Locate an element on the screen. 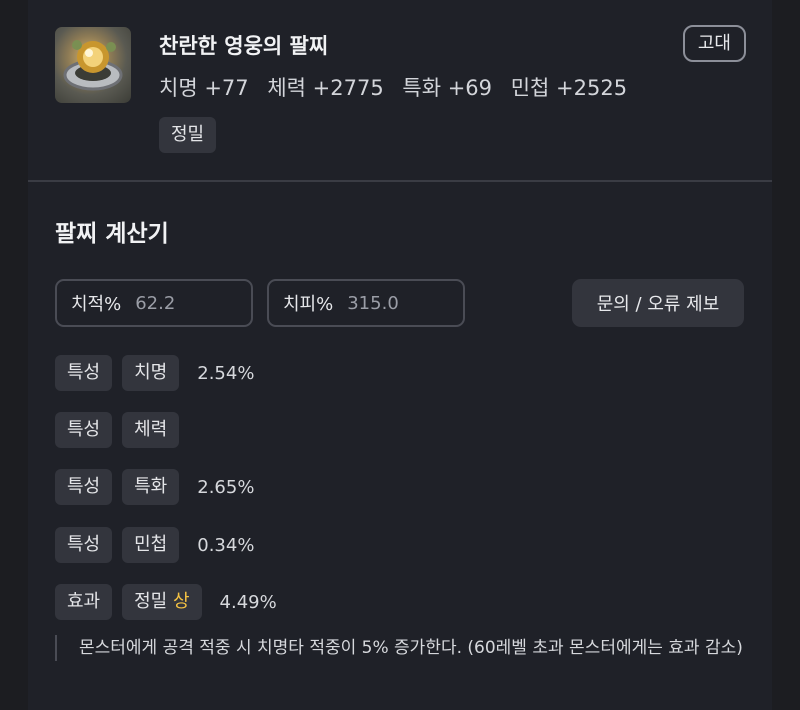 The image size is (800, 710). row-stat-tag: 체력 is located at coordinates (151, 430).